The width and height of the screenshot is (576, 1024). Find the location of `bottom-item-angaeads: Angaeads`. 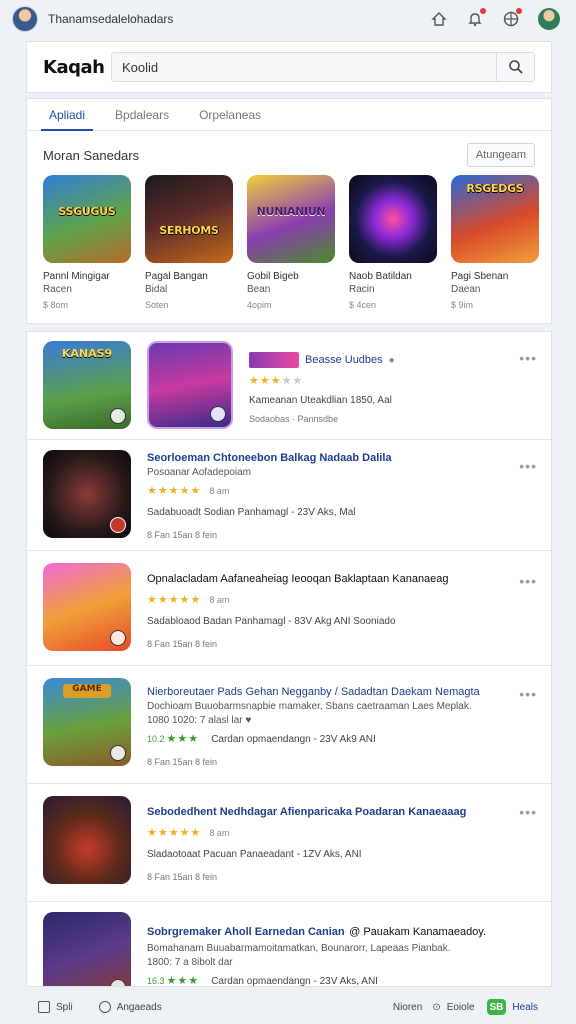

bottom-item-angaeads: Angaeads is located at coordinates (130, 1007).